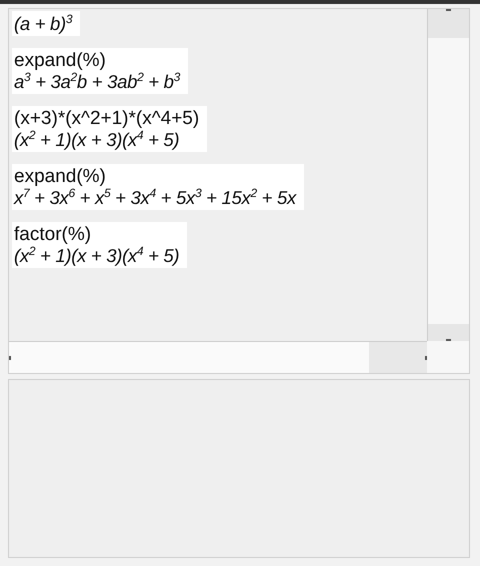 This screenshot has width=480, height=566. I want to click on vertical-scrollbar, so click(448, 175).